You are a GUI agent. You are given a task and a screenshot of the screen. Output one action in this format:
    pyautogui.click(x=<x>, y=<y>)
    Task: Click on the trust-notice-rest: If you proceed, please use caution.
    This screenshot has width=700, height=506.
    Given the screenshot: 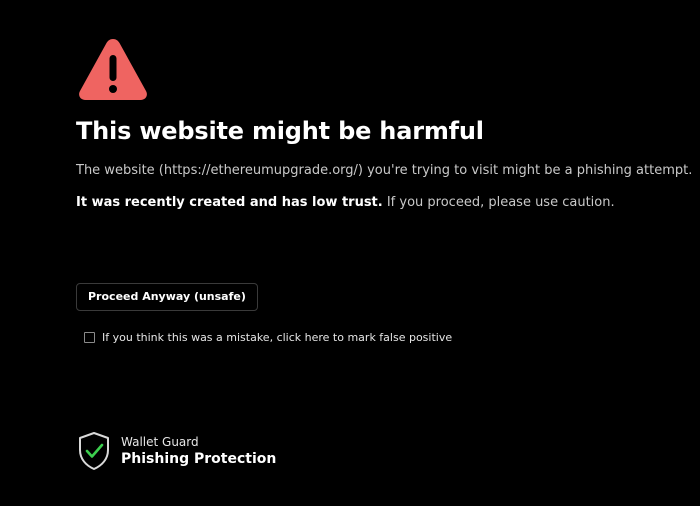 What is the action you would take?
    pyautogui.click(x=498, y=202)
    